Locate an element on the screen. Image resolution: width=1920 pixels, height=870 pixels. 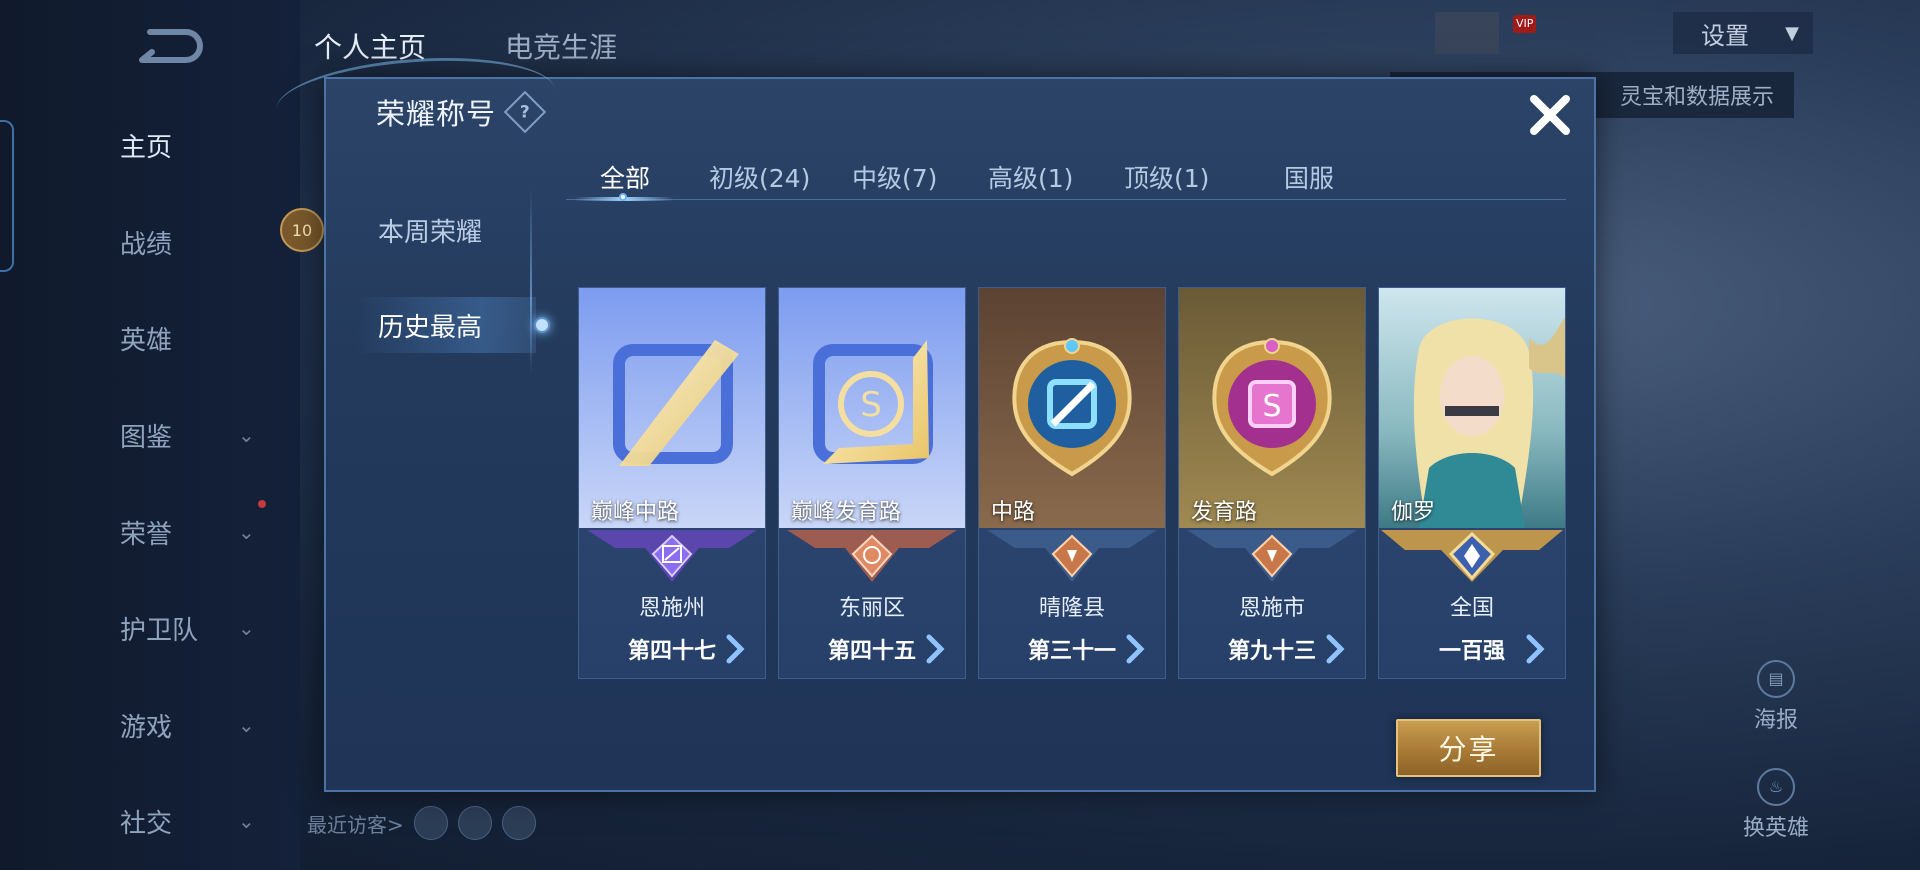
poster-button: ▤ 海报 is located at coordinates (1776, 697).